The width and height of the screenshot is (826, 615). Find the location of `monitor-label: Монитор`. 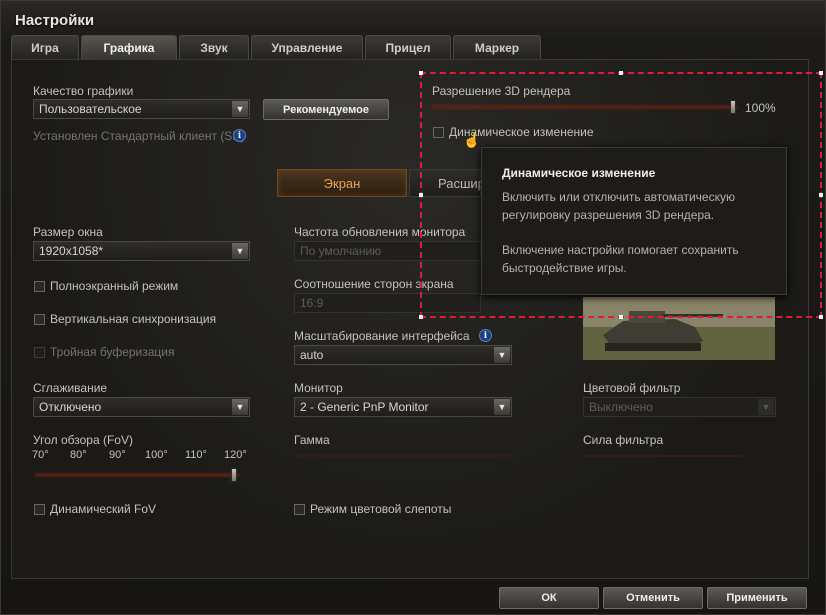

monitor-label: Монитор is located at coordinates (318, 388).